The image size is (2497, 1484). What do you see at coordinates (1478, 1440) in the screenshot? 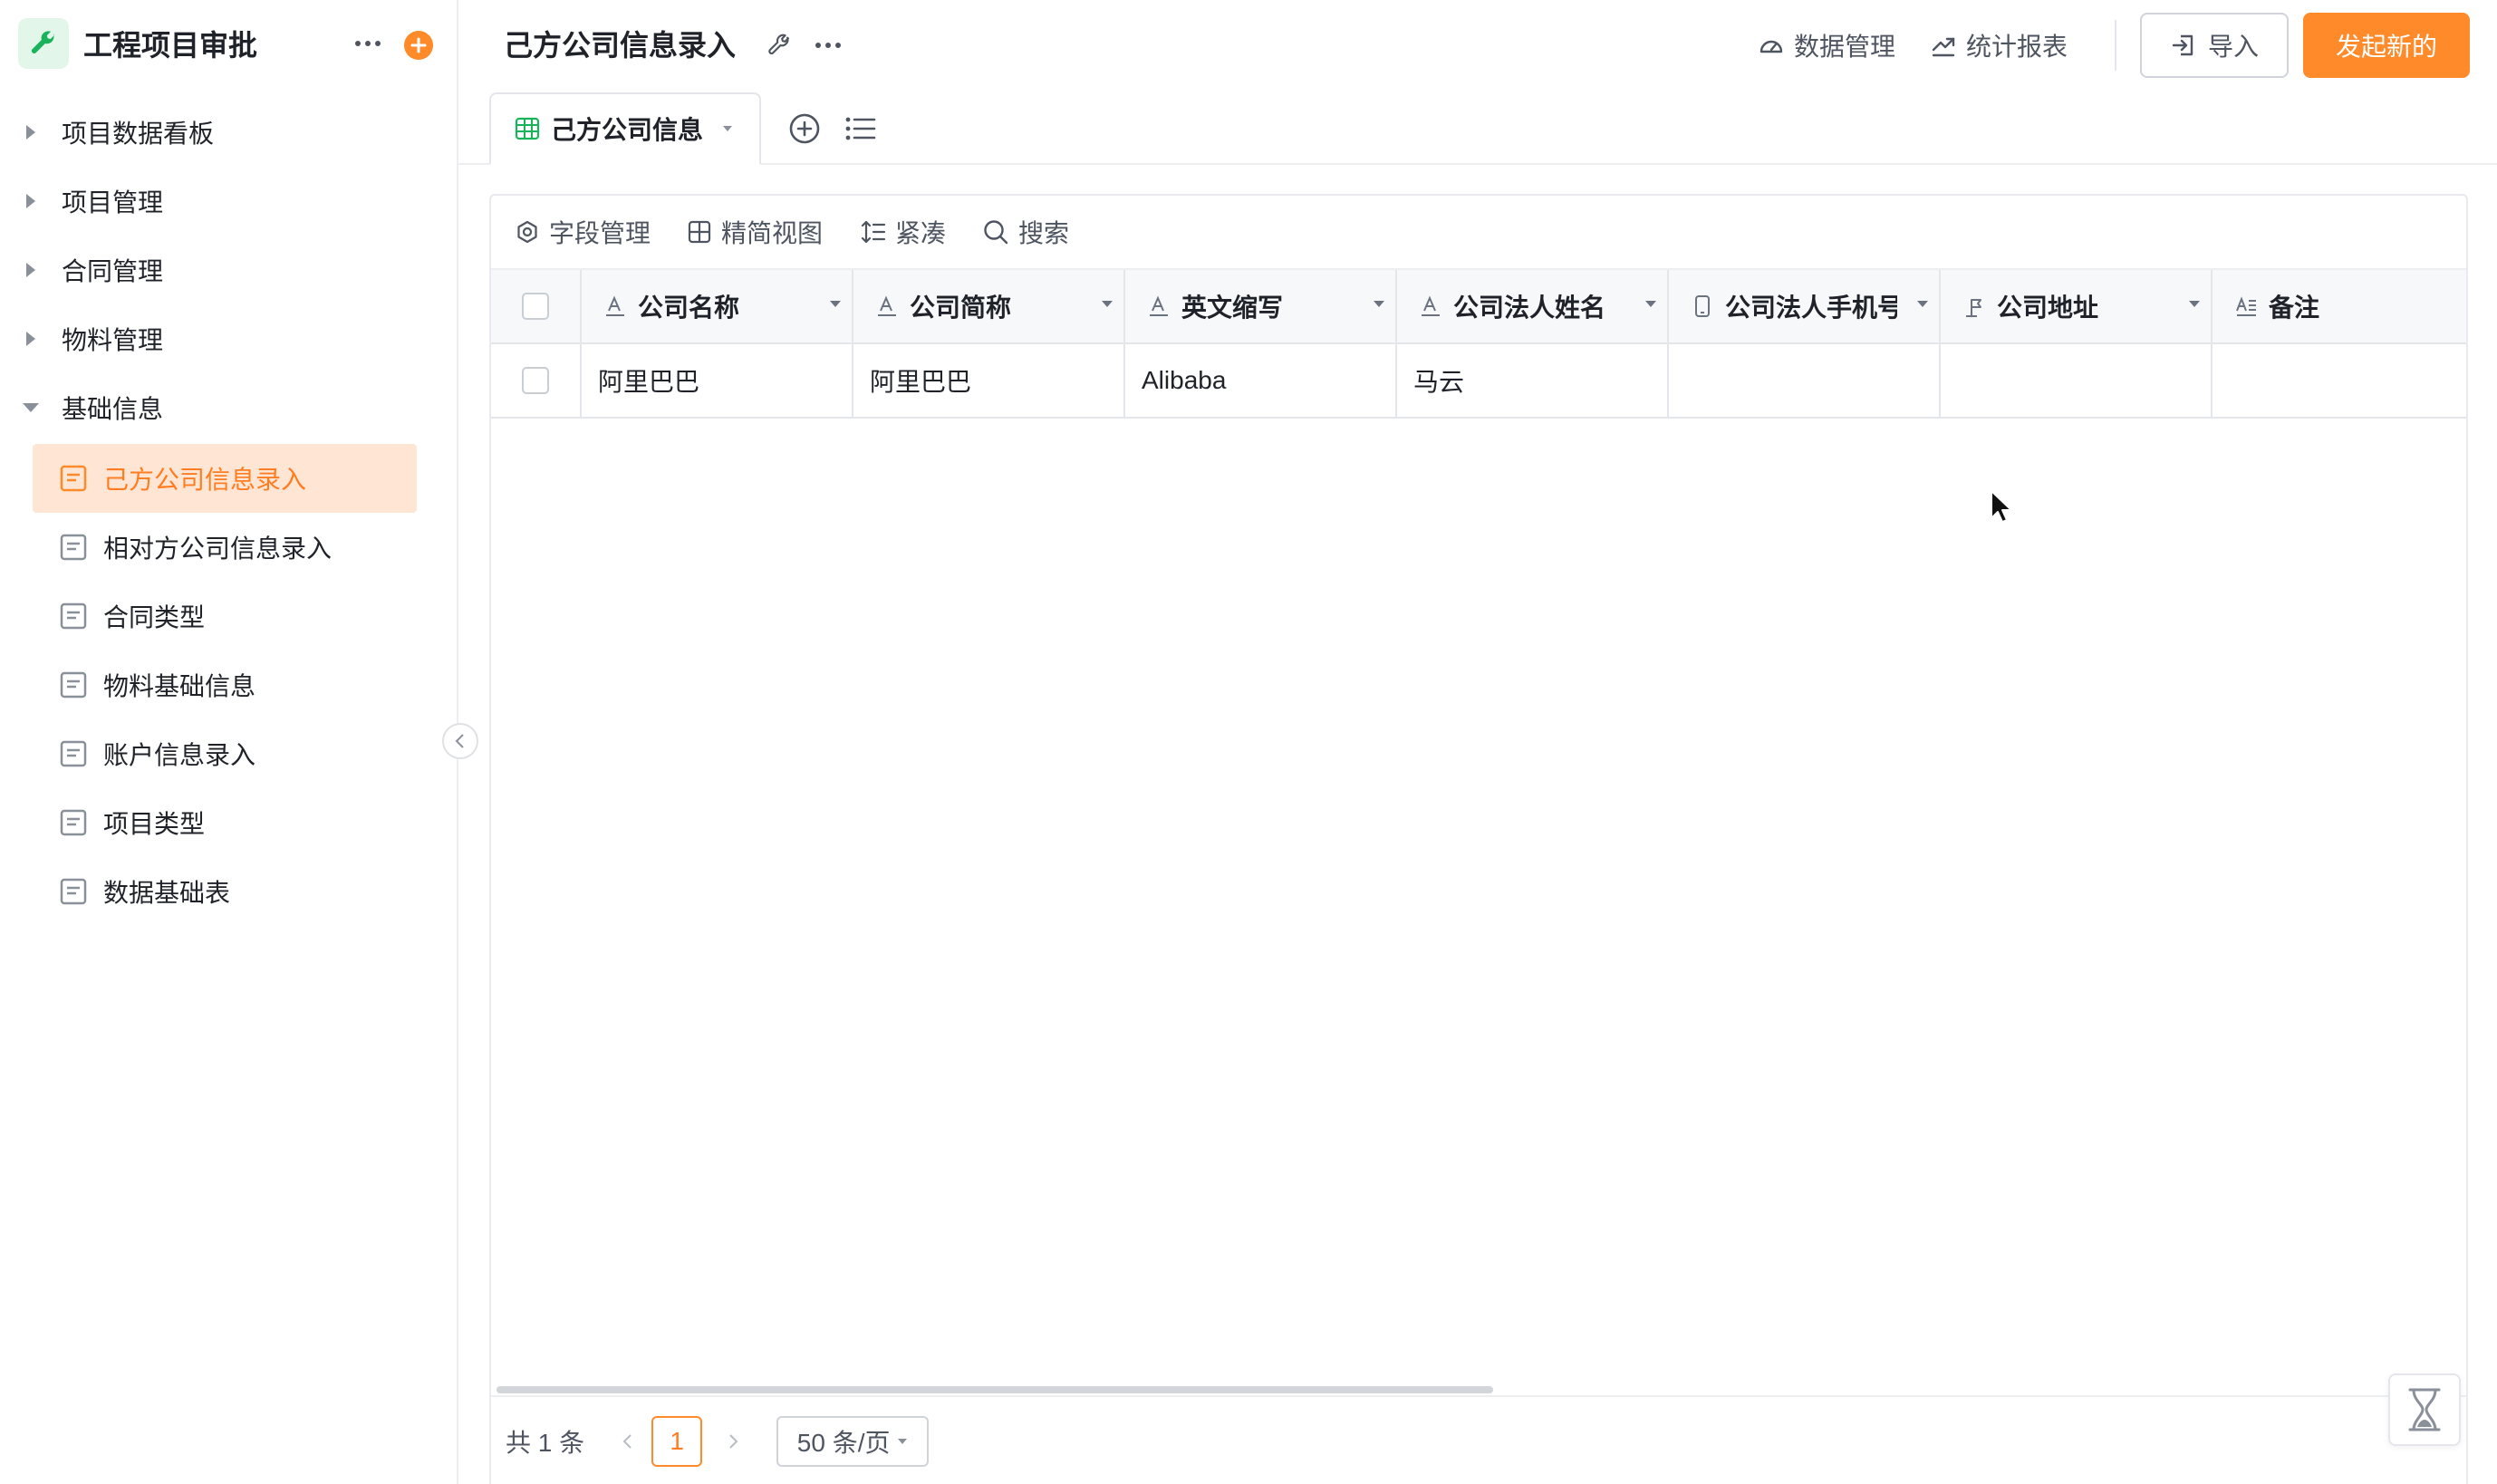
I see `pagination: 共 1 条 1 50 条/页` at bounding box center [1478, 1440].